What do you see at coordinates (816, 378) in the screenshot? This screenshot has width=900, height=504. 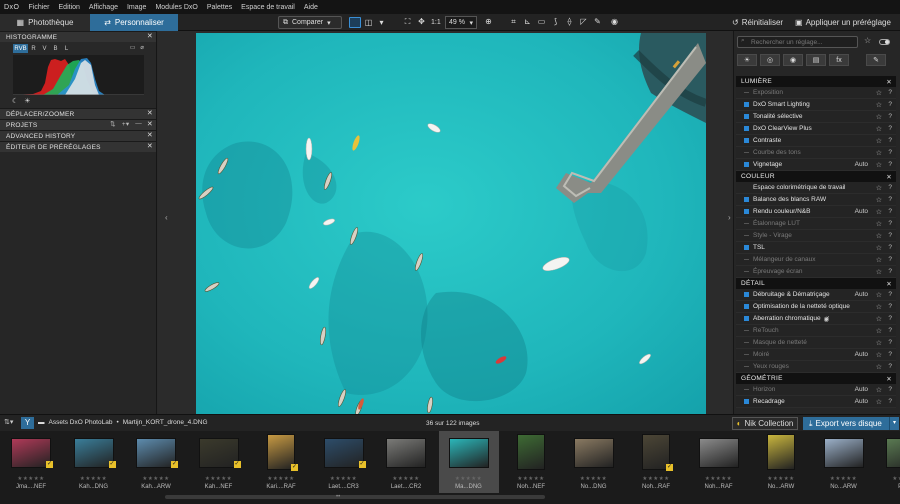 I see `section-header: GÉOMÉTRIE ✕` at bounding box center [816, 378].